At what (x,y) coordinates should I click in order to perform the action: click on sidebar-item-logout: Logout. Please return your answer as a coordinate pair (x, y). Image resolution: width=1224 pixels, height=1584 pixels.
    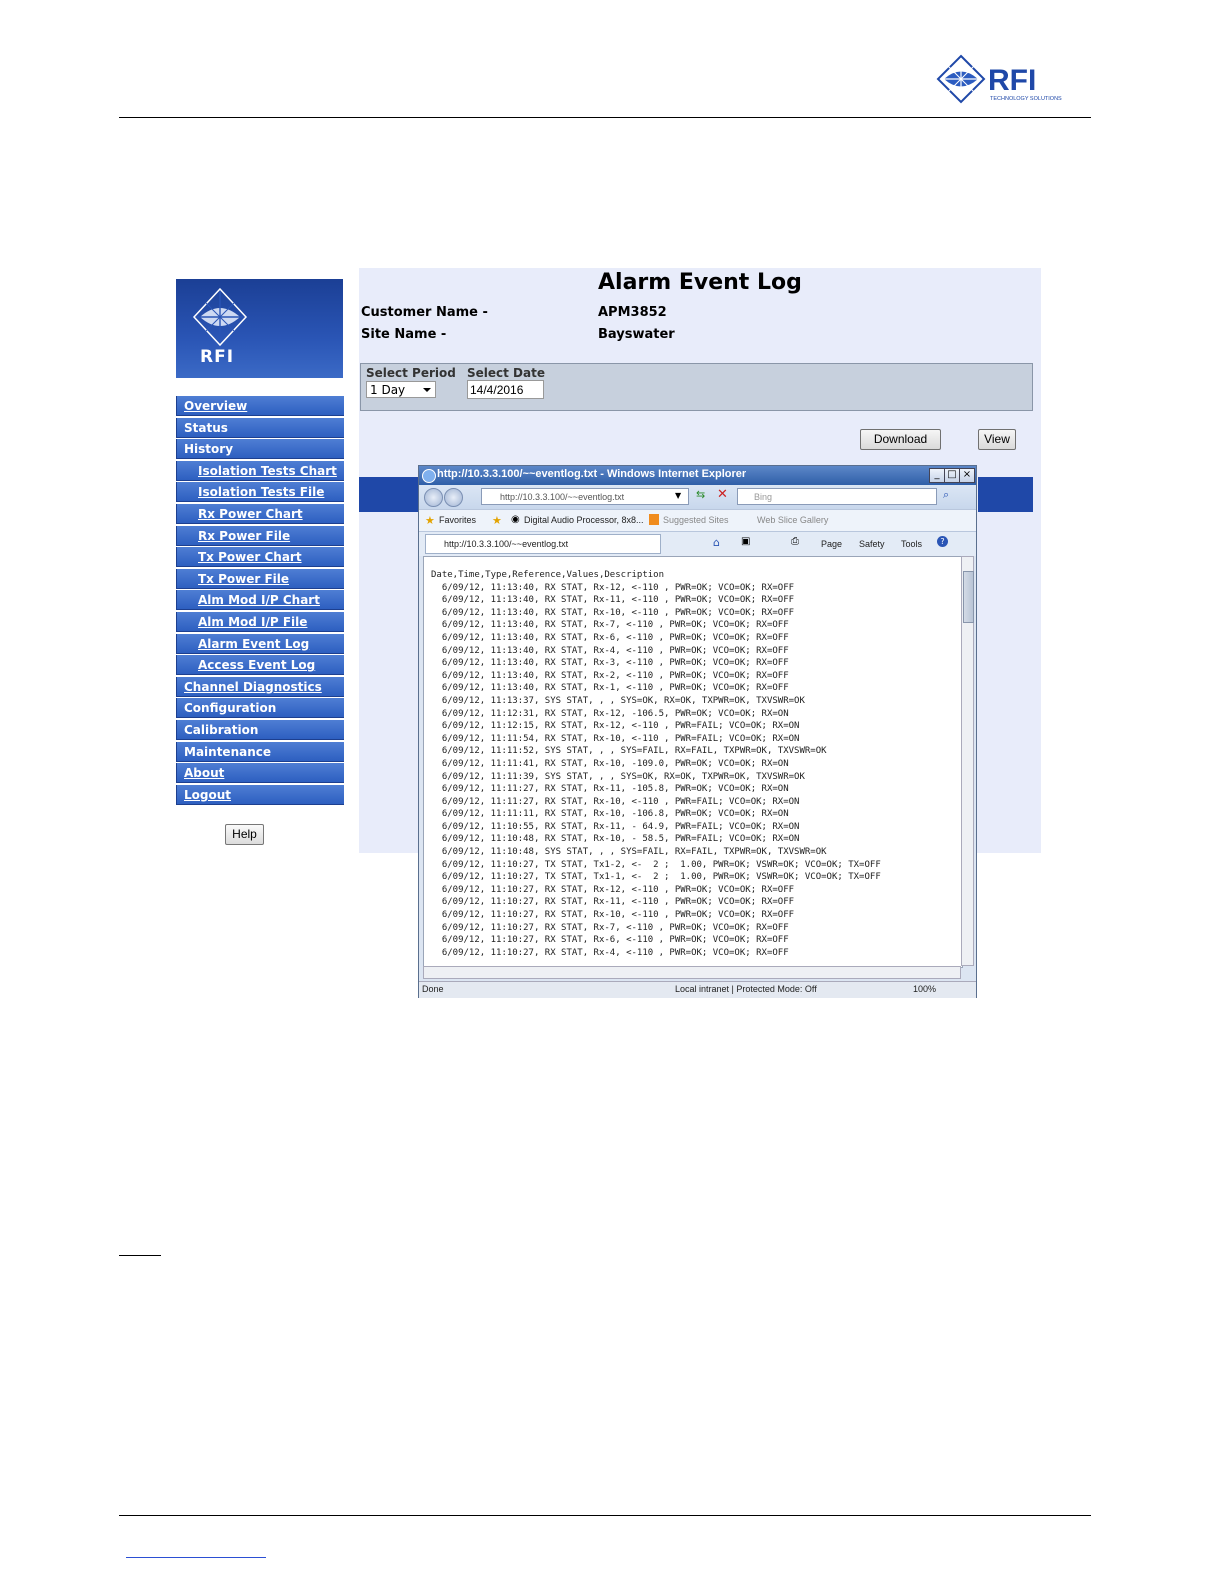
    Looking at the image, I should click on (260, 794).